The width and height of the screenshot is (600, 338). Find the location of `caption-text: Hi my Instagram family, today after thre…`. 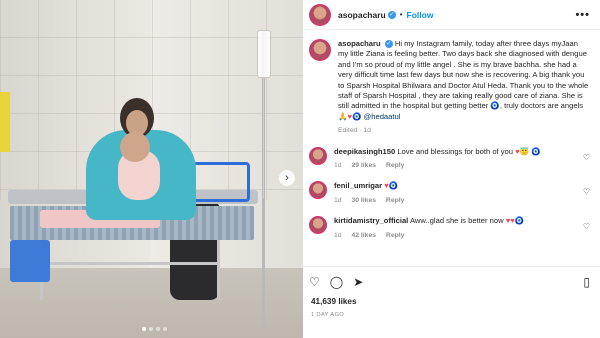

caption-text: Hi my Instagram family, today after thre… is located at coordinates (463, 75).